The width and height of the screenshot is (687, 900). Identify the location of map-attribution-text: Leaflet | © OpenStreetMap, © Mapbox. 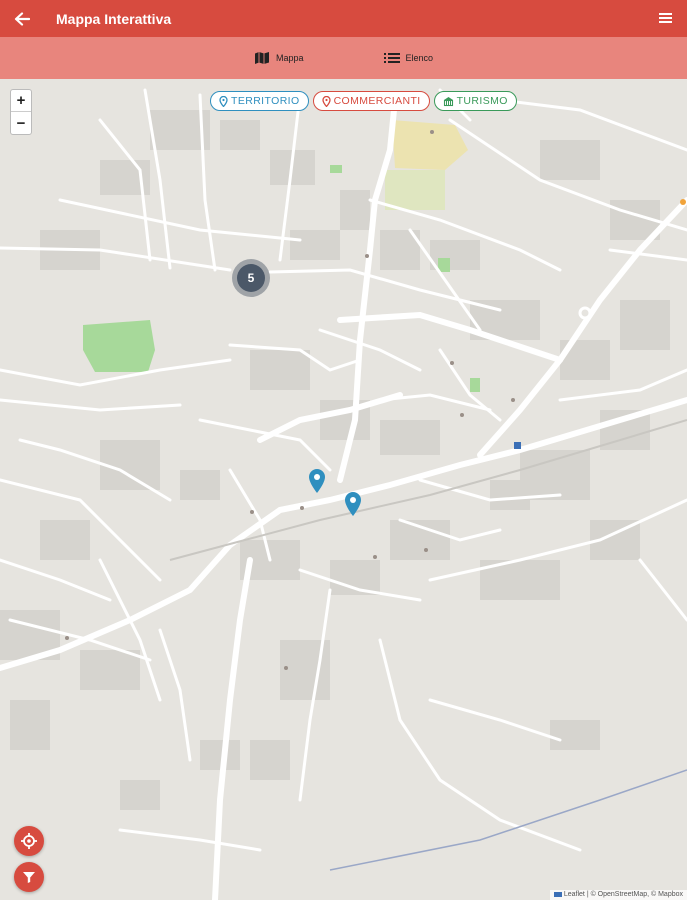
(623, 894).